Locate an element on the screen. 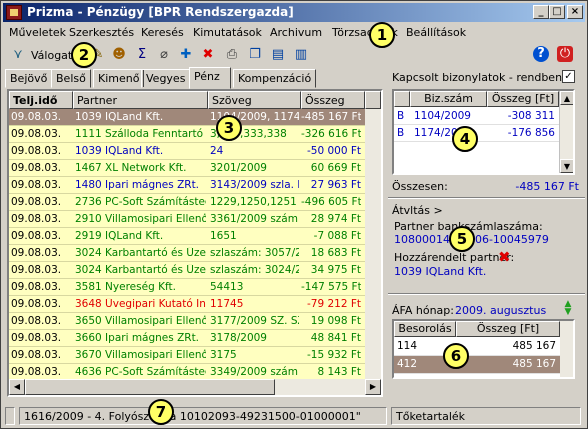 Image resolution: width=588 pixels, height=429 pixels. user-icon: ☻ is located at coordinates (119, 55).